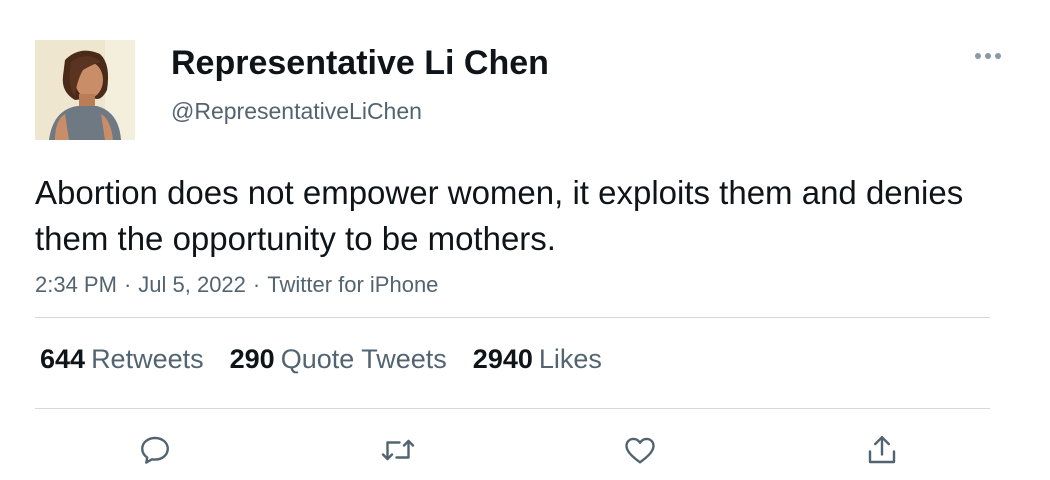 The image size is (1050, 480). I want to click on tweet-source: Twitter for iPhone, so click(352, 284).